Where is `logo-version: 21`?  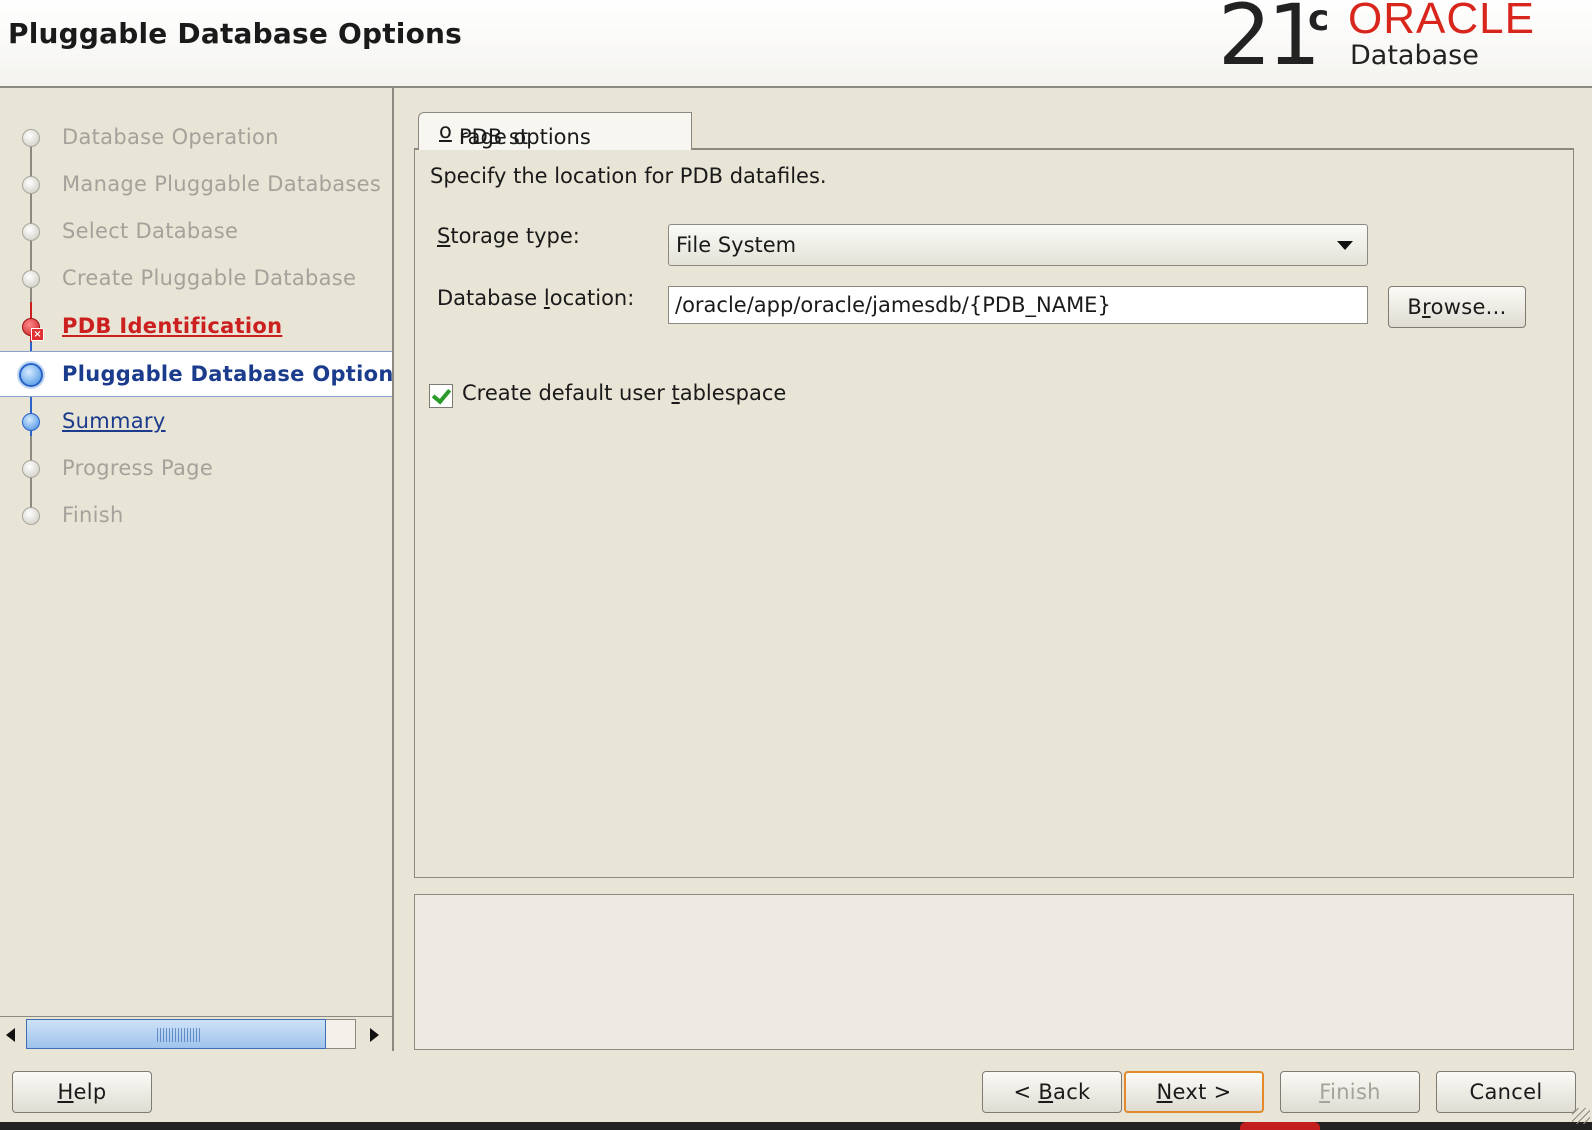 logo-version: 21 is located at coordinates (1269, 42).